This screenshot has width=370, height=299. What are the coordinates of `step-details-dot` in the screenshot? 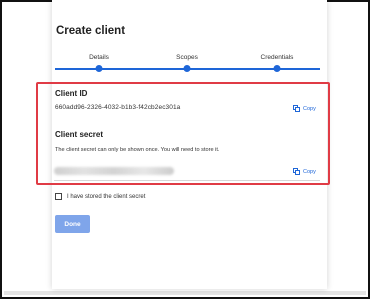 It's located at (99, 68).